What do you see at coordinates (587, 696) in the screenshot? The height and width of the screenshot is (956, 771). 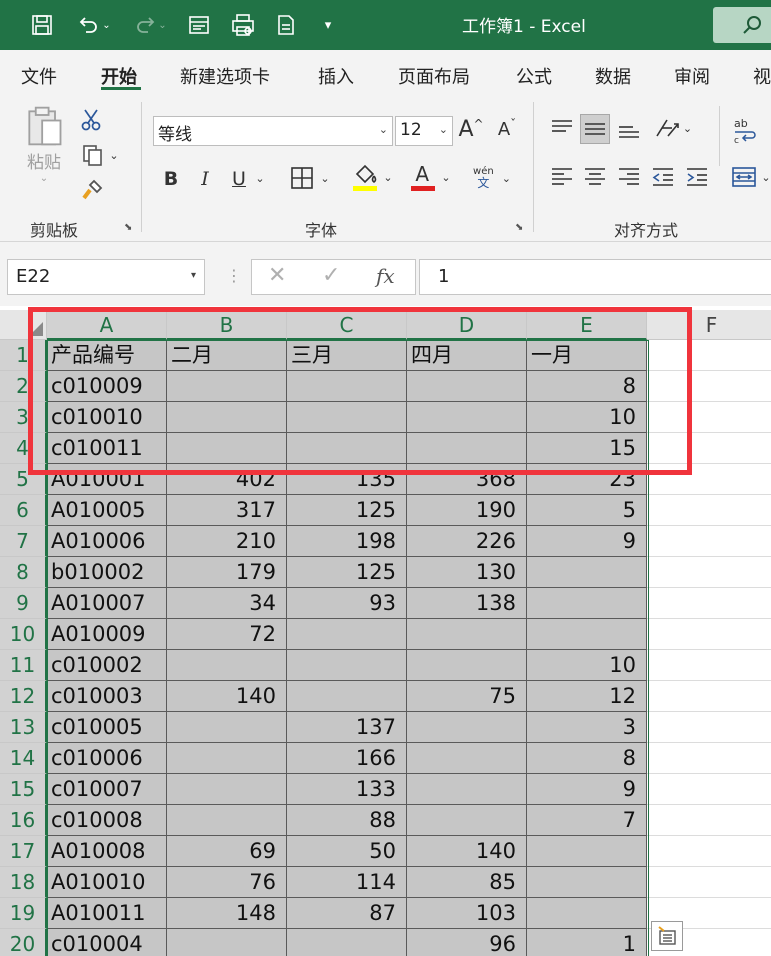 I see `table-cell: 12` at bounding box center [587, 696].